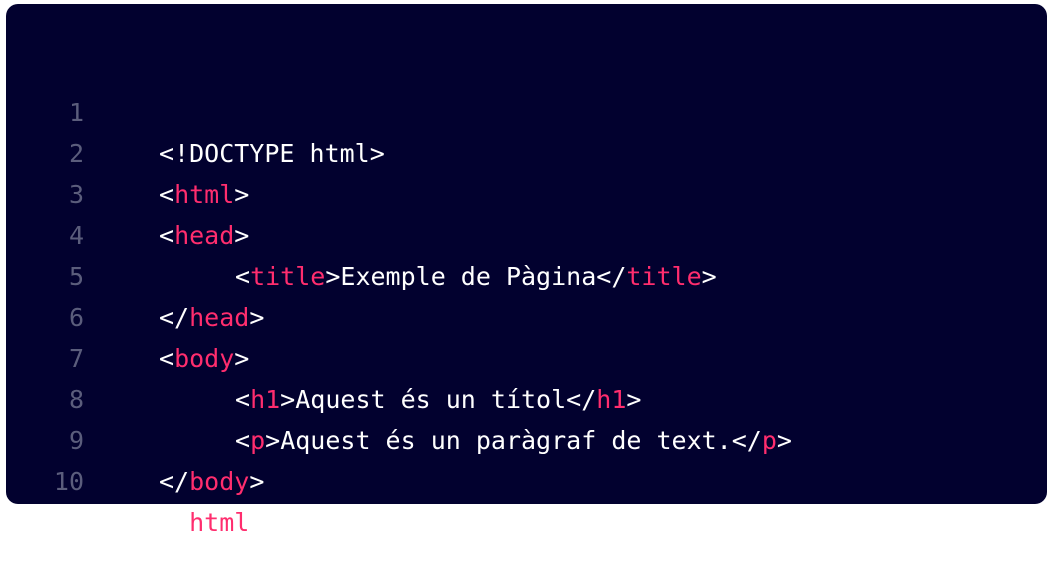 The width and height of the screenshot is (1050, 584). I want to click on code-text: </html>, so click(212, 522).